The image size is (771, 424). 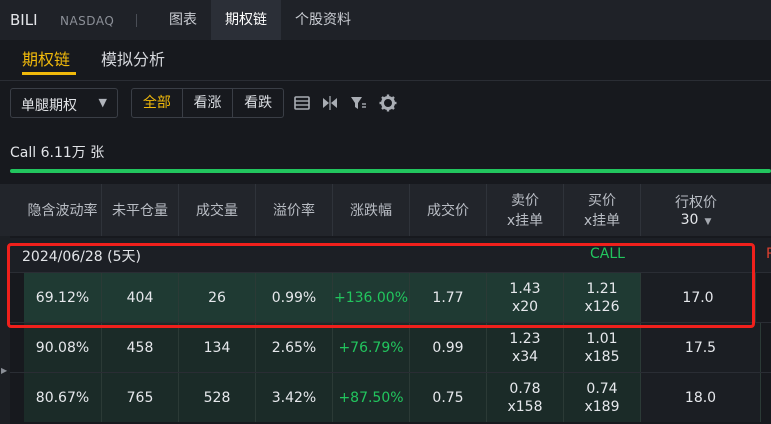 What do you see at coordinates (390, 255) in the screenshot?
I see `expiry-row: 2024/06/28 (5天) CALL P` at bounding box center [390, 255].